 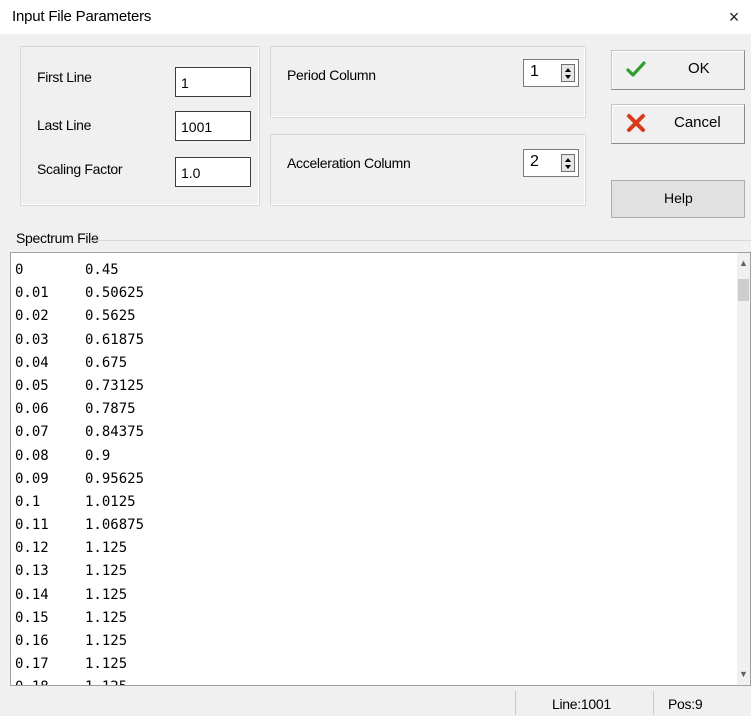 I want to click on spectrum-line: 0.01 0.50625, so click(x=79, y=293).